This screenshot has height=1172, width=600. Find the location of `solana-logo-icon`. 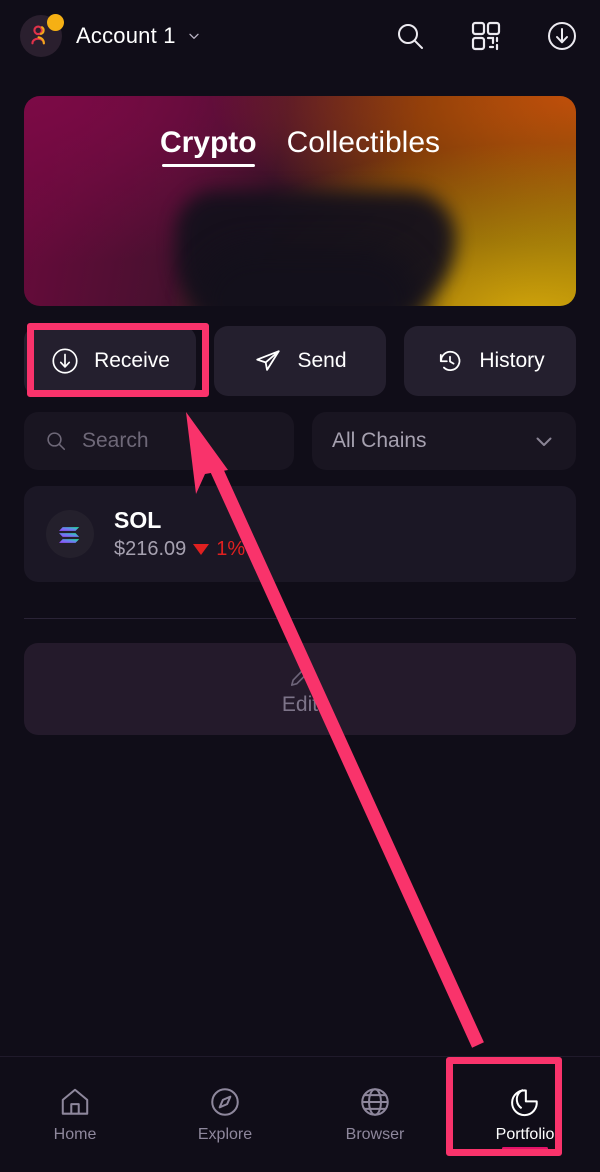

solana-logo-icon is located at coordinates (69, 535).